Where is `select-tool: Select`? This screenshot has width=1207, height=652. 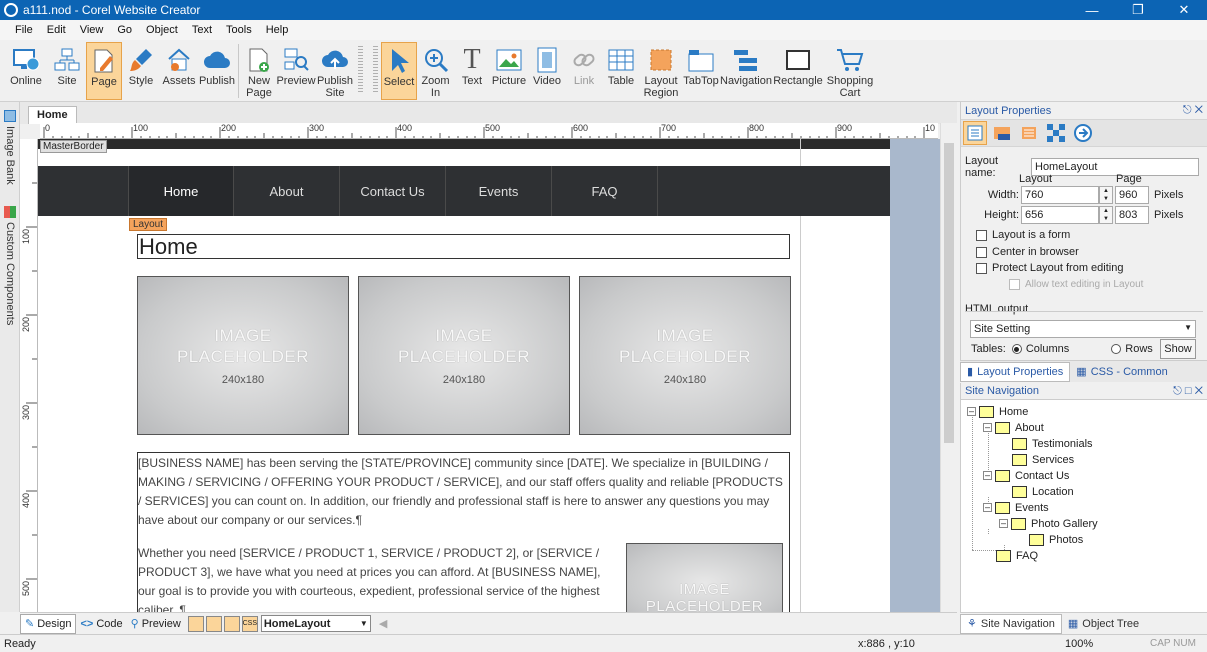
select-tool: Select is located at coordinates (399, 71).